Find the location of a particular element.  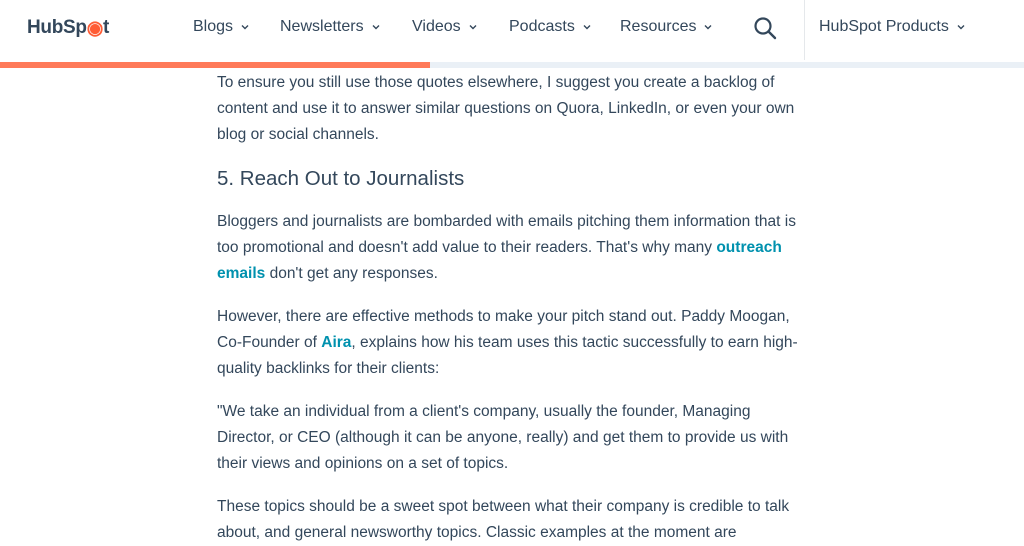

nav-videos: Videos is located at coordinates (445, 27).